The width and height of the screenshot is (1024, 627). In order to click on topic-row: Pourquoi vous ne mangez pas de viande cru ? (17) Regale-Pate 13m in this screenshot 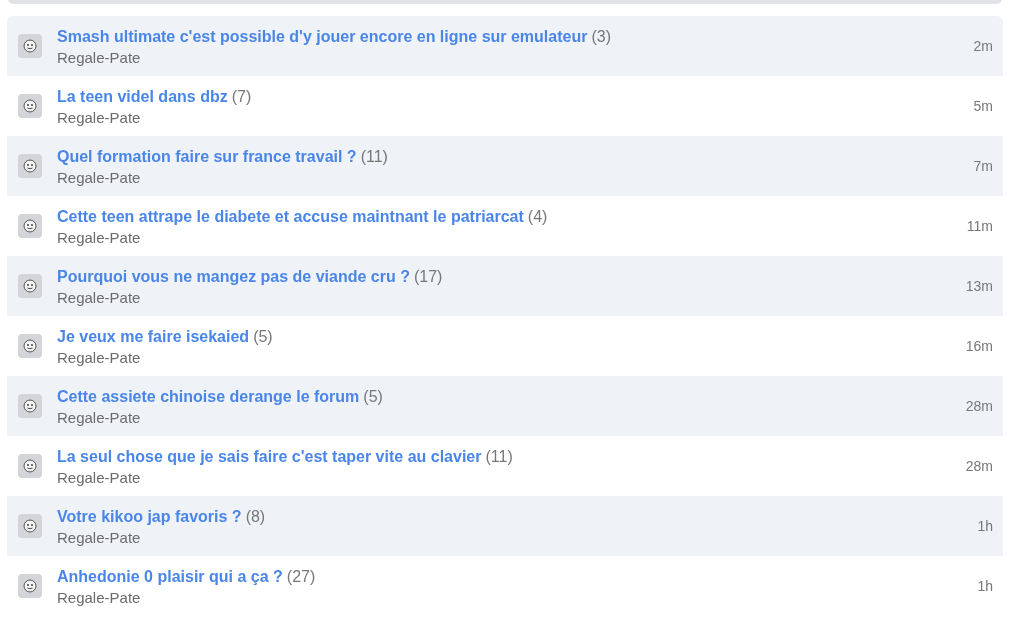, I will do `click(505, 286)`.